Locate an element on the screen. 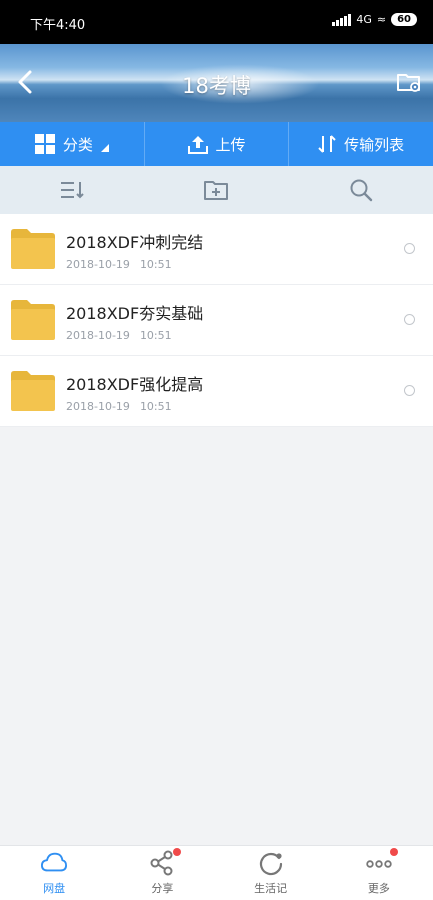 The image size is (433, 900). more-icon-wrap is located at coordinates (382, 862).